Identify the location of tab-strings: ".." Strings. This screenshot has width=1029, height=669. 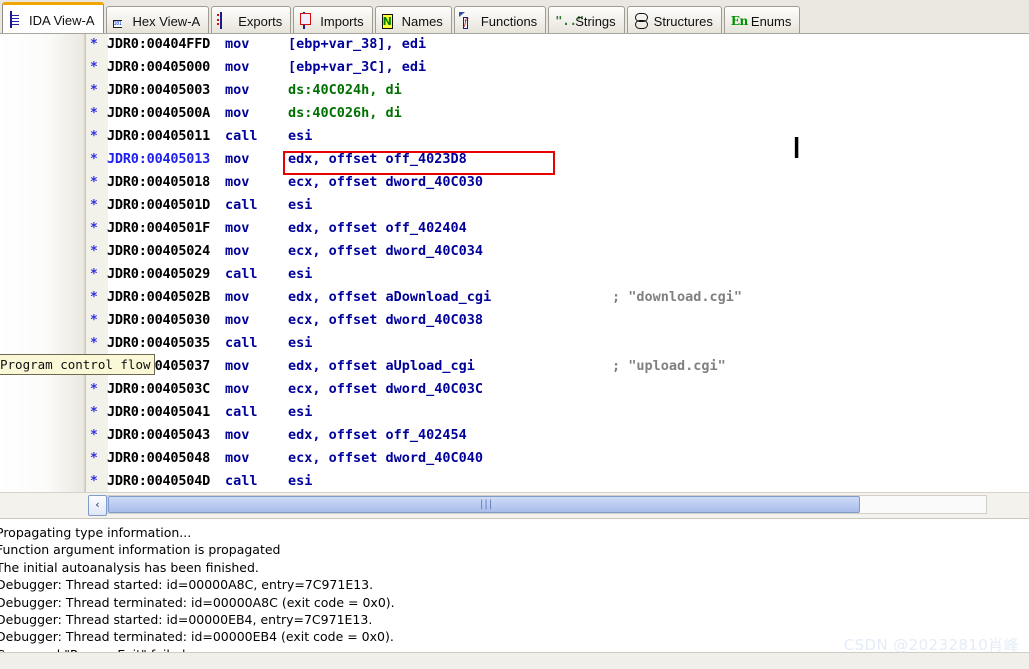
(586, 19).